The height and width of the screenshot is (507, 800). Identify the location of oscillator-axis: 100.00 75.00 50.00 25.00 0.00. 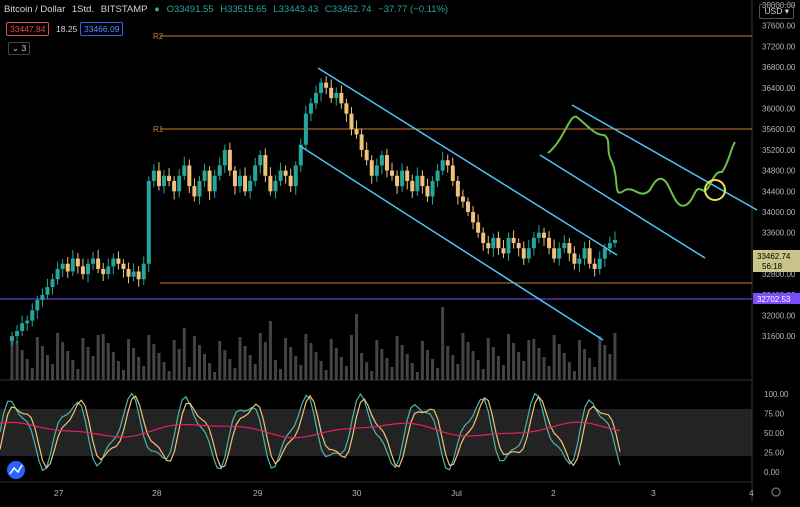
(776, 433).